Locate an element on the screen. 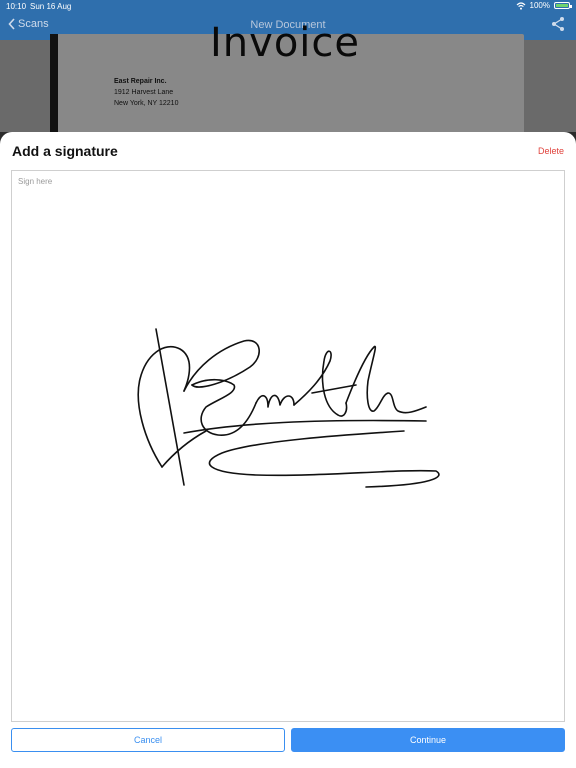 The image size is (576, 768). wifi-icon is located at coordinates (520, 5).